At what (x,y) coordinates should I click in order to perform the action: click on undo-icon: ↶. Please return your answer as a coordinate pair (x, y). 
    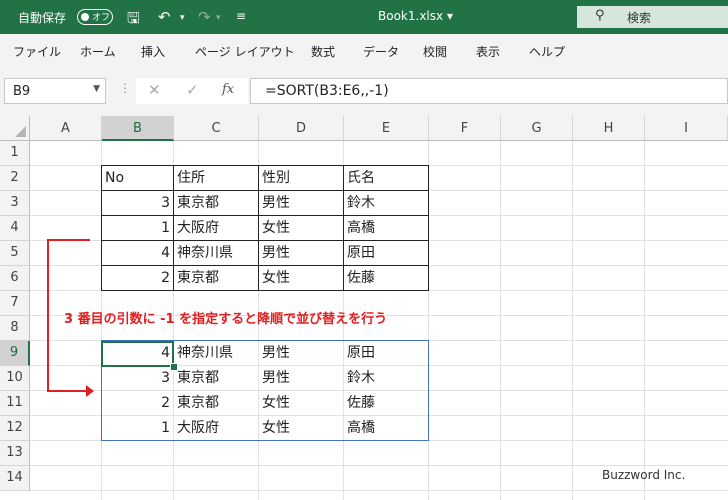
    Looking at the image, I should click on (164, 17).